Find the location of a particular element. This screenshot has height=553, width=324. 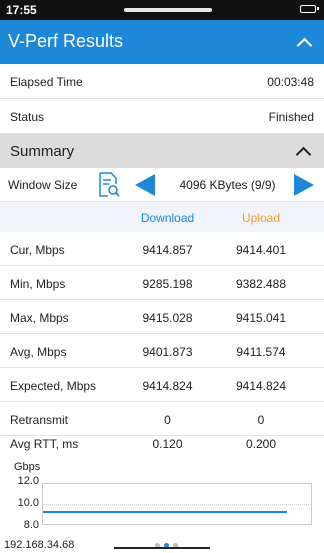

download-value: 9285.198 is located at coordinates (167, 284).